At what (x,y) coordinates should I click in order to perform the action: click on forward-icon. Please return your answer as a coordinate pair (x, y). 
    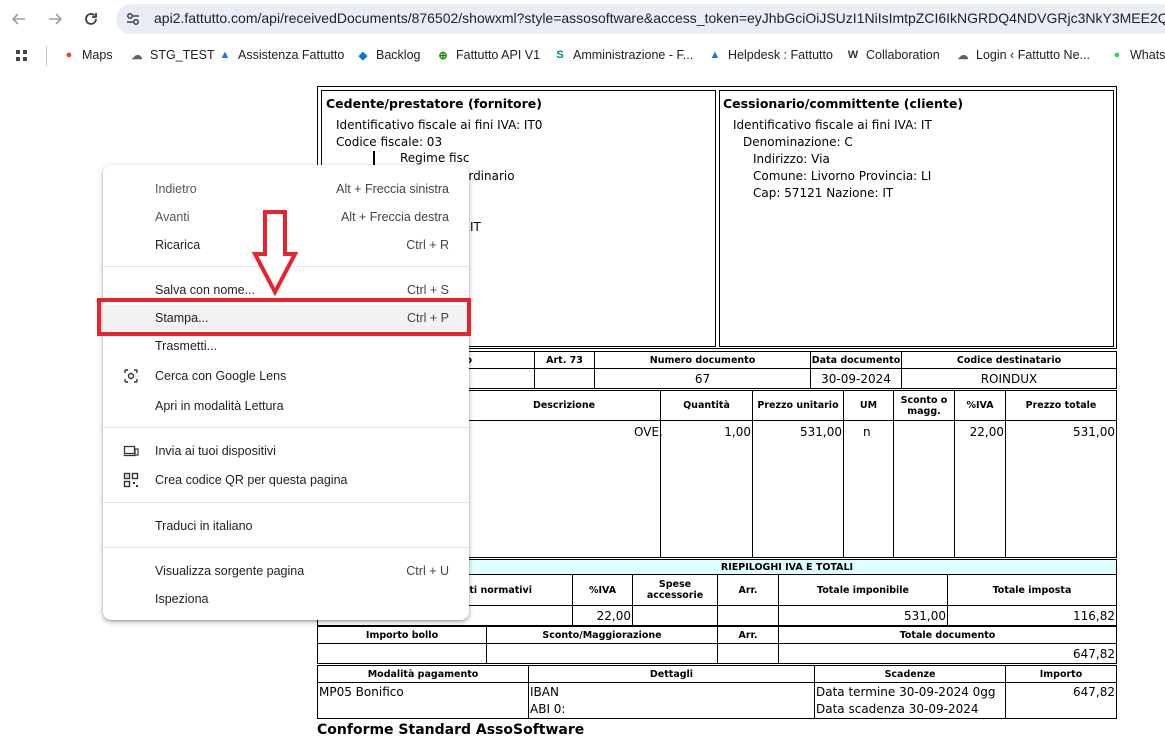
    Looking at the image, I should click on (55, 19).